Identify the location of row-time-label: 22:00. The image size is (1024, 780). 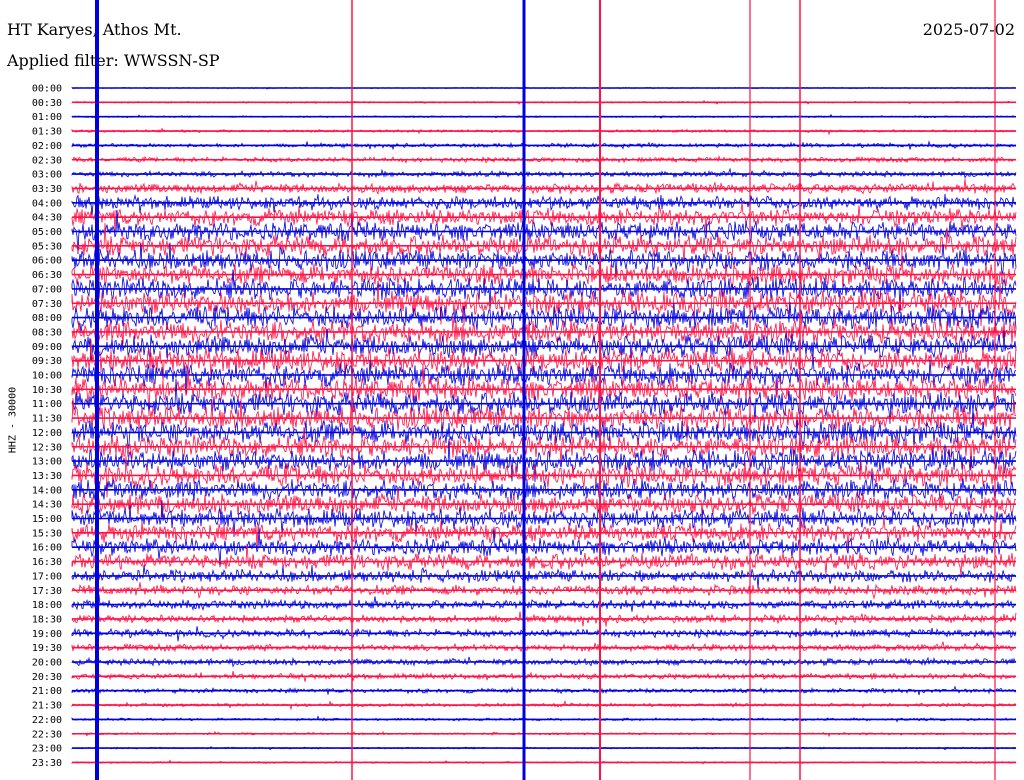
(47, 720).